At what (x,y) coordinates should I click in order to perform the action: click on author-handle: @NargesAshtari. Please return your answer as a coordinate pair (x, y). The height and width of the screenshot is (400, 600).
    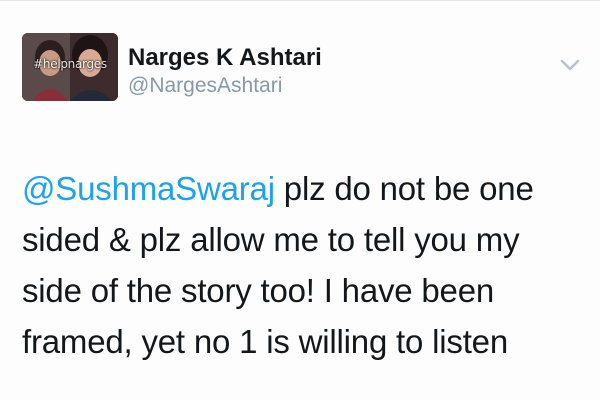
    Looking at the image, I should click on (225, 86).